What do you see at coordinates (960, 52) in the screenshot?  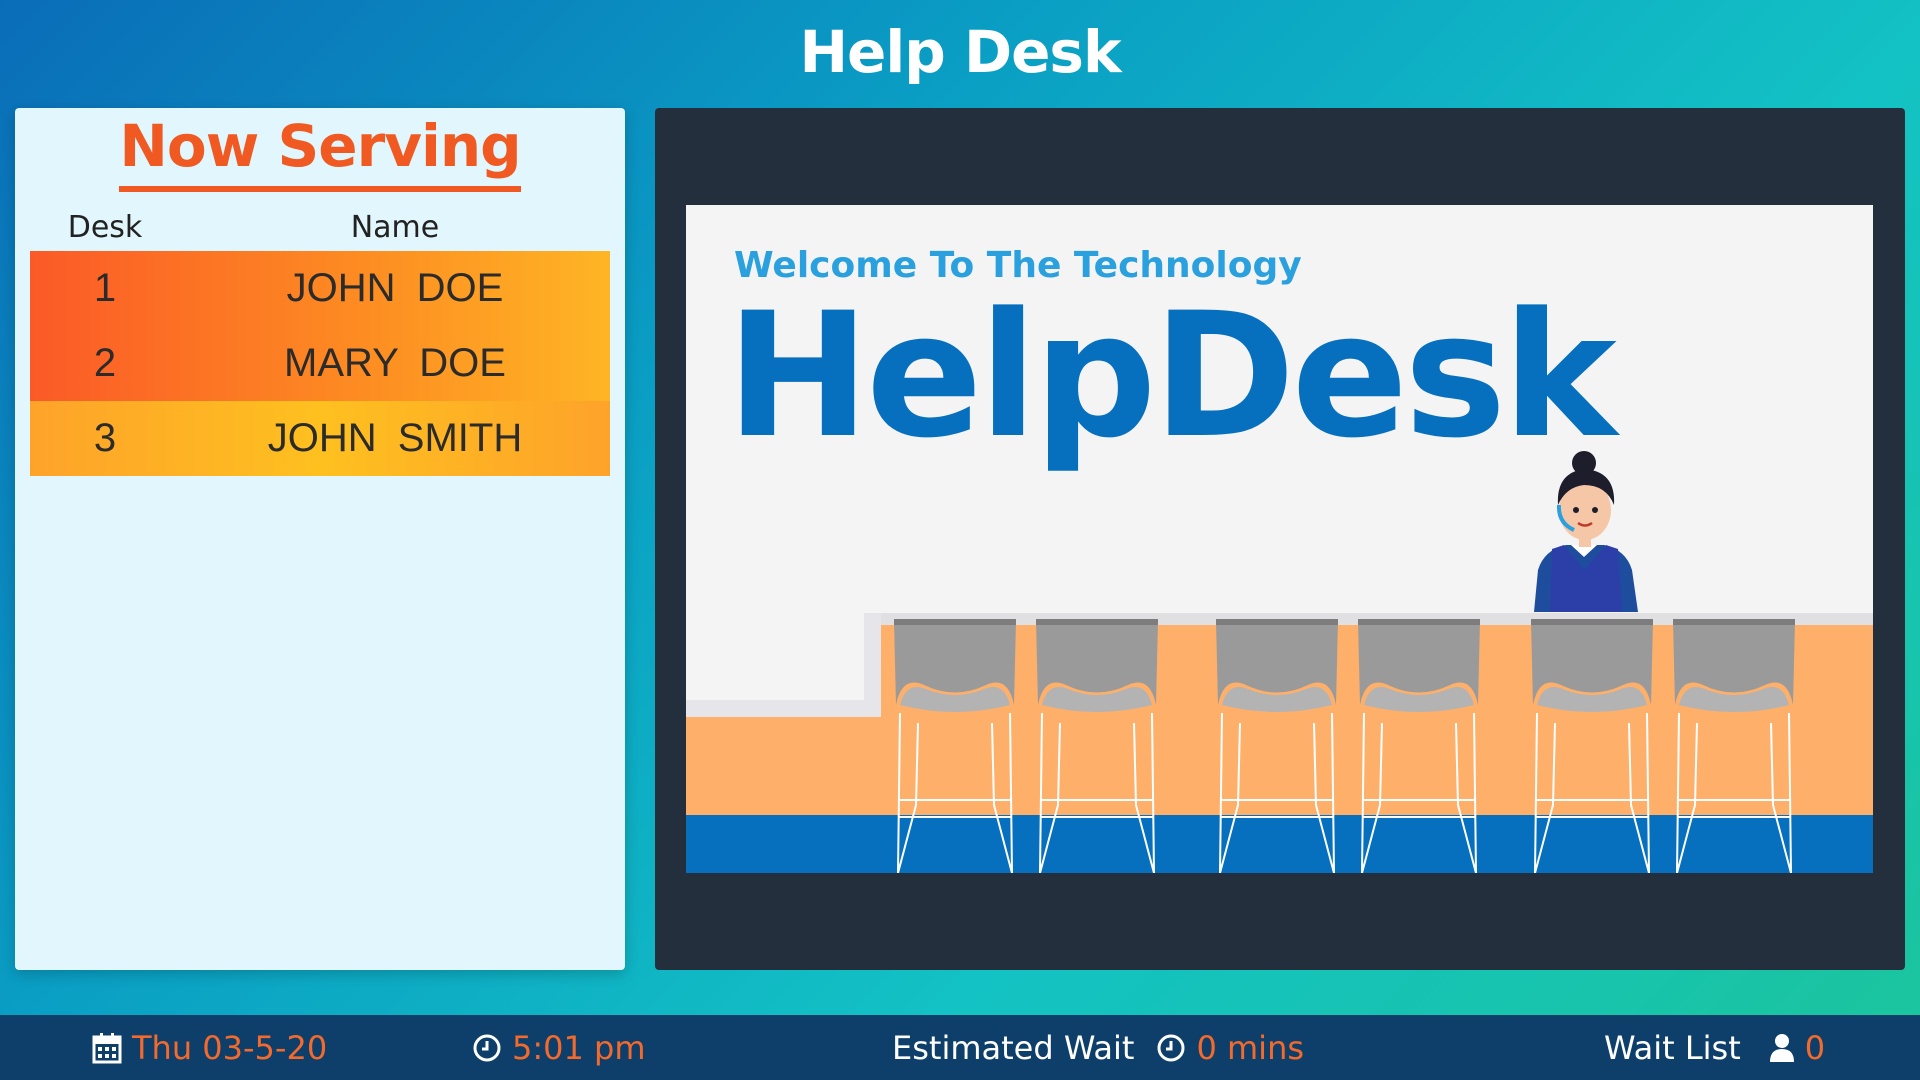 I see `page-title: Help Desk` at bounding box center [960, 52].